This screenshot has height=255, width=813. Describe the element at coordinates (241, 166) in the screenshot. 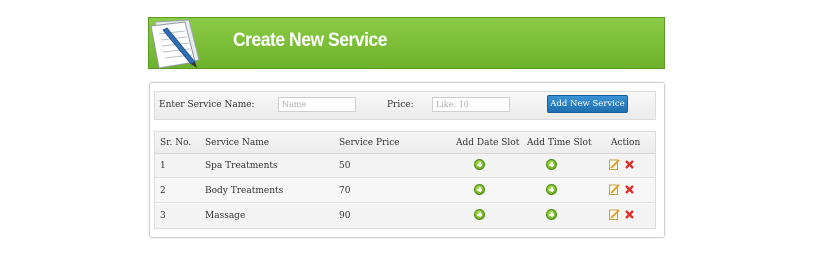

I see `service-name-cell: Spa Treatments` at that location.